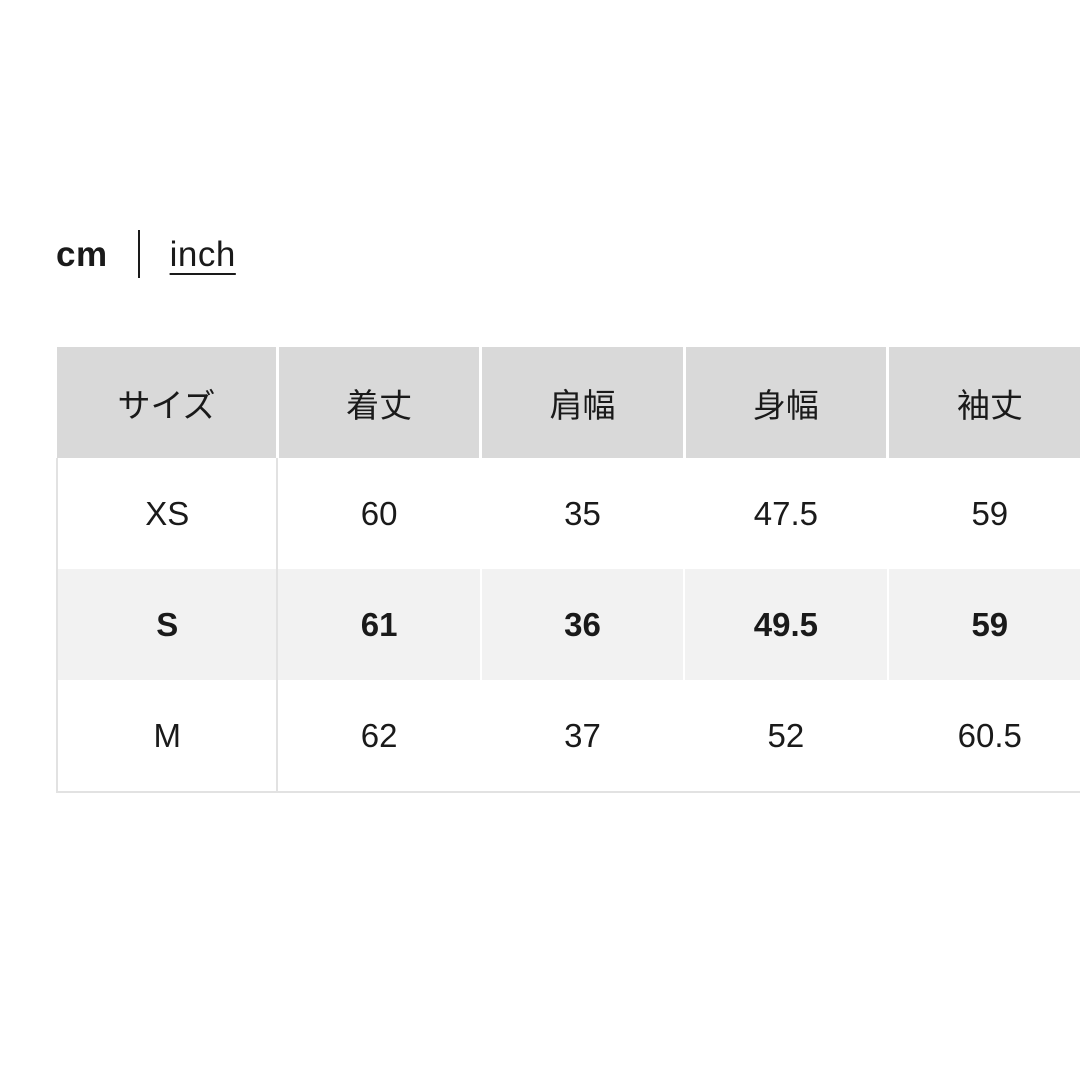 The width and height of the screenshot is (1080, 1080). I want to click on cell-shoulder: 35, so click(583, 513).